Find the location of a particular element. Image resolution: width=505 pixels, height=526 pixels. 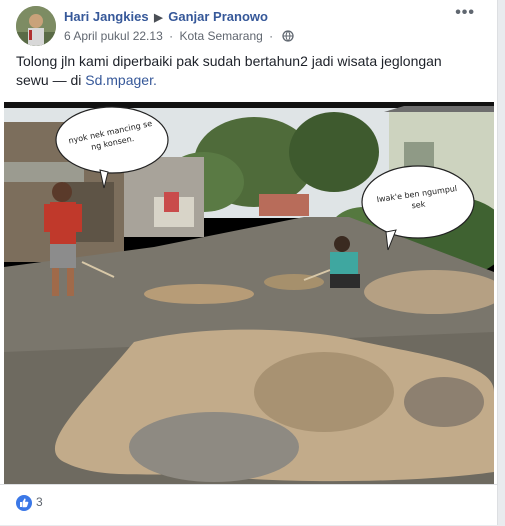

author-avatar is located at coordinates (36, 26).